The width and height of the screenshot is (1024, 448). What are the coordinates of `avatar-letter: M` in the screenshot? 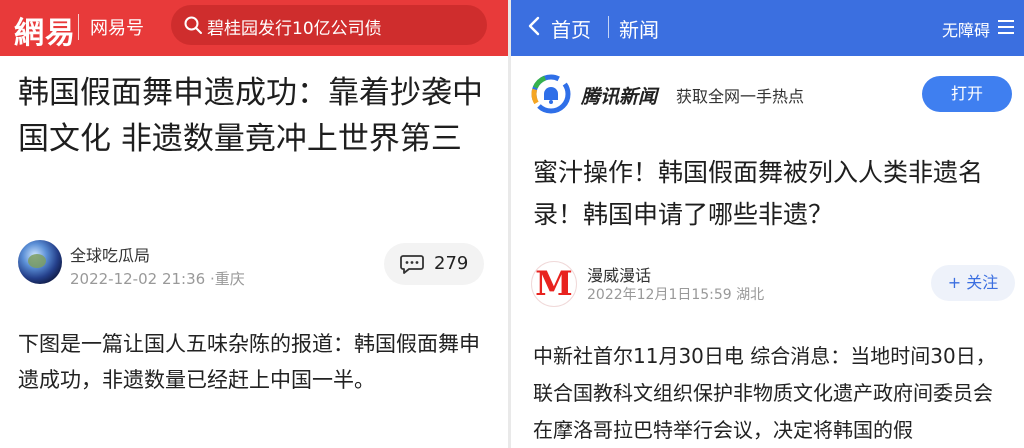 It's located at (554, 284).